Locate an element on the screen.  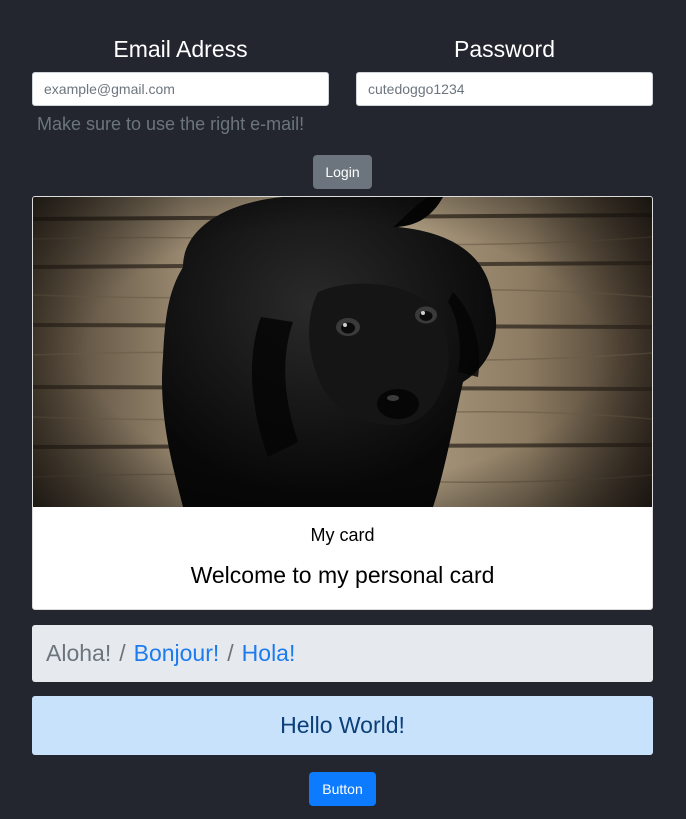
breadcrumb: Aloha! / Bonjour! / Hola! is located at coordinates (342, 653).